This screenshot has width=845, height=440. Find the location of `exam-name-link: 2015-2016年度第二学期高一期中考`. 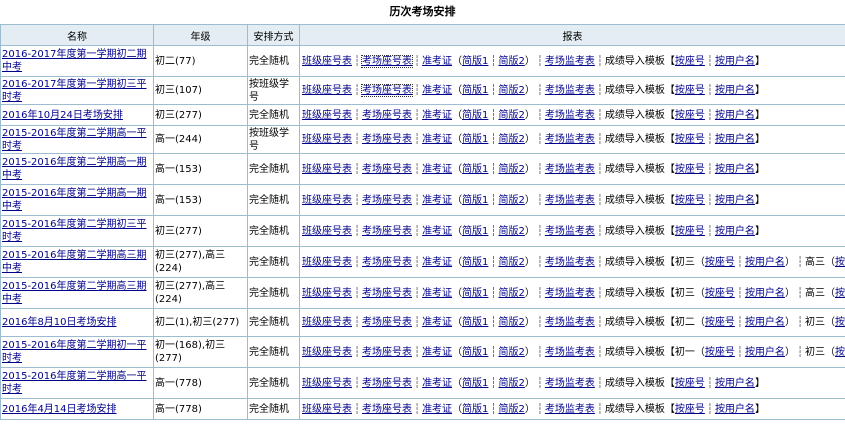

exam-name-link: 2015-2016年度第二学期高一期中考 is located at coordinates (74, 169).